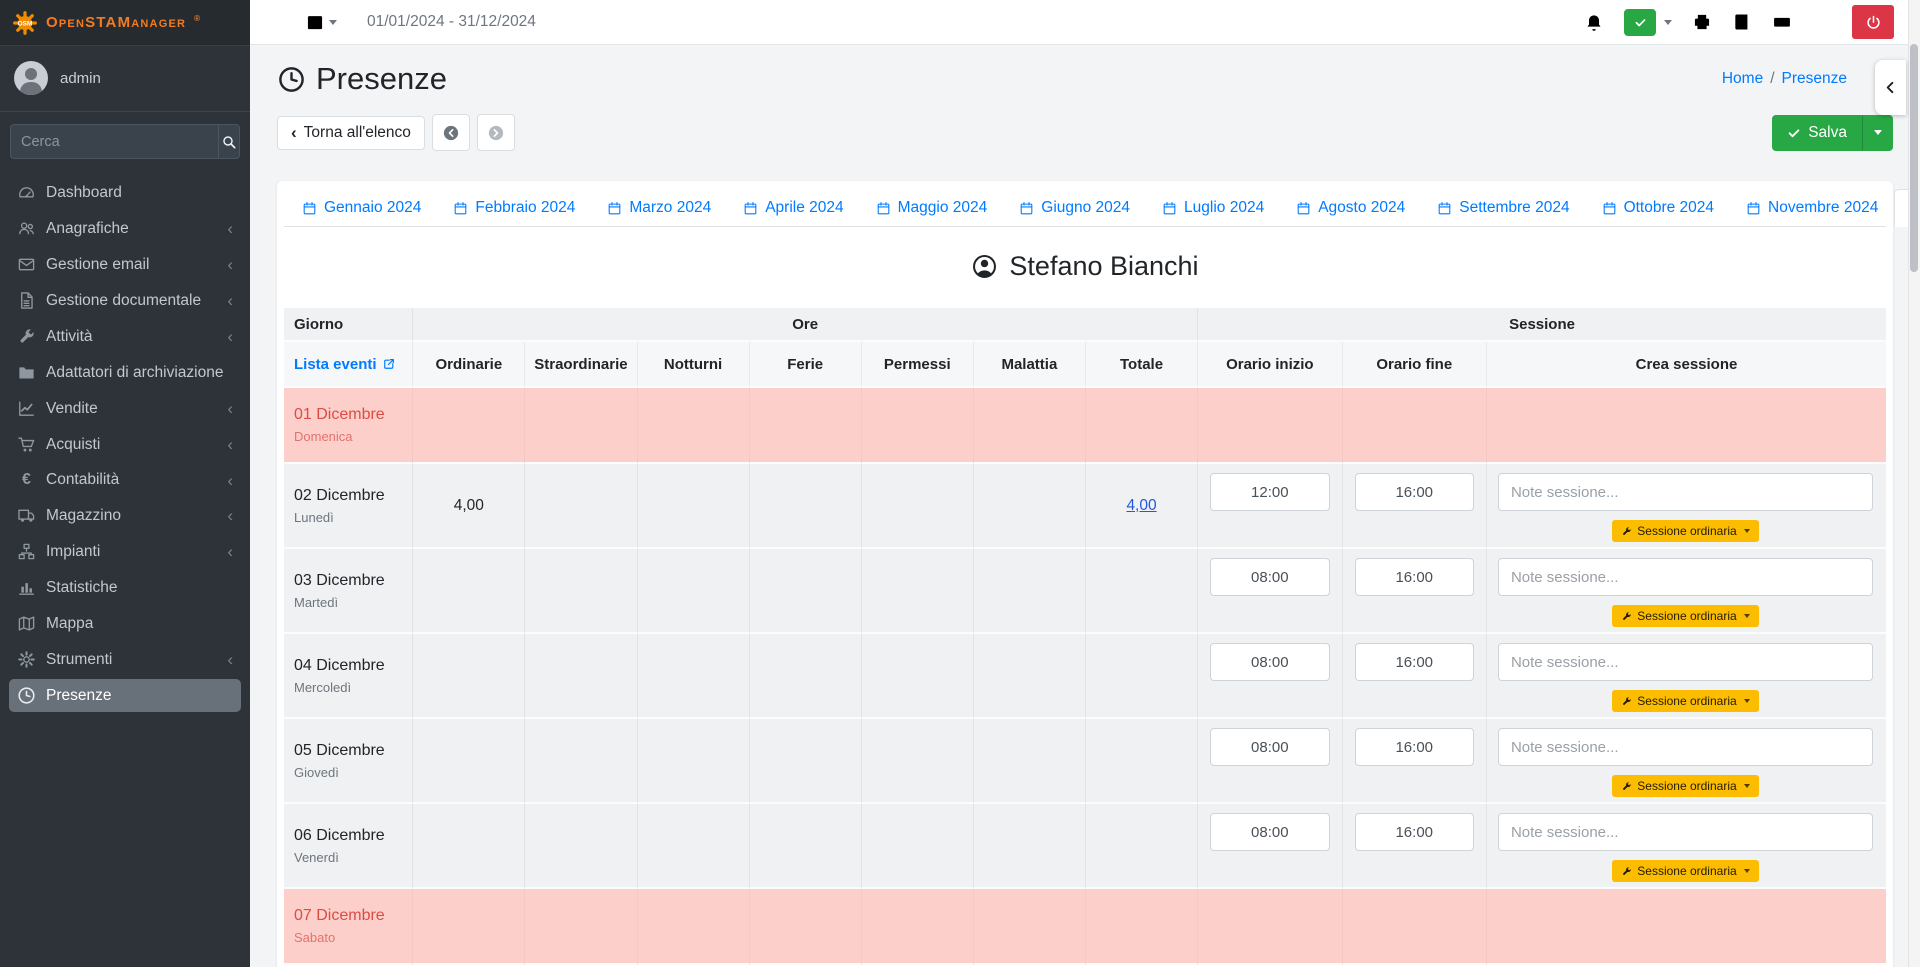 The height and width of the screenshot is (967, 1920). Describe the element at coordinates (349, 846) in the screenshot. I see `giorno-cell: 06 Dicembre Venerdì` at that location.